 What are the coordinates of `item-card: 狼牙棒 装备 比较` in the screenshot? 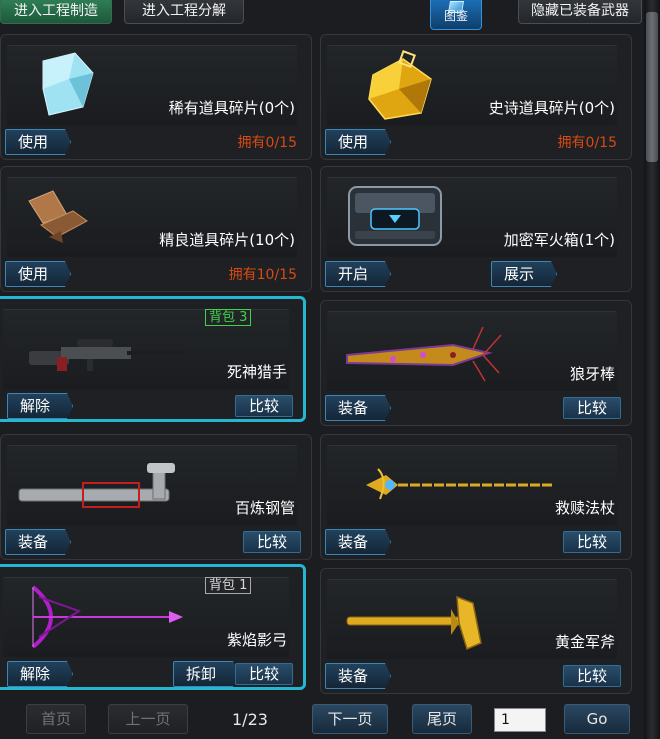 It's located at (476, 363).